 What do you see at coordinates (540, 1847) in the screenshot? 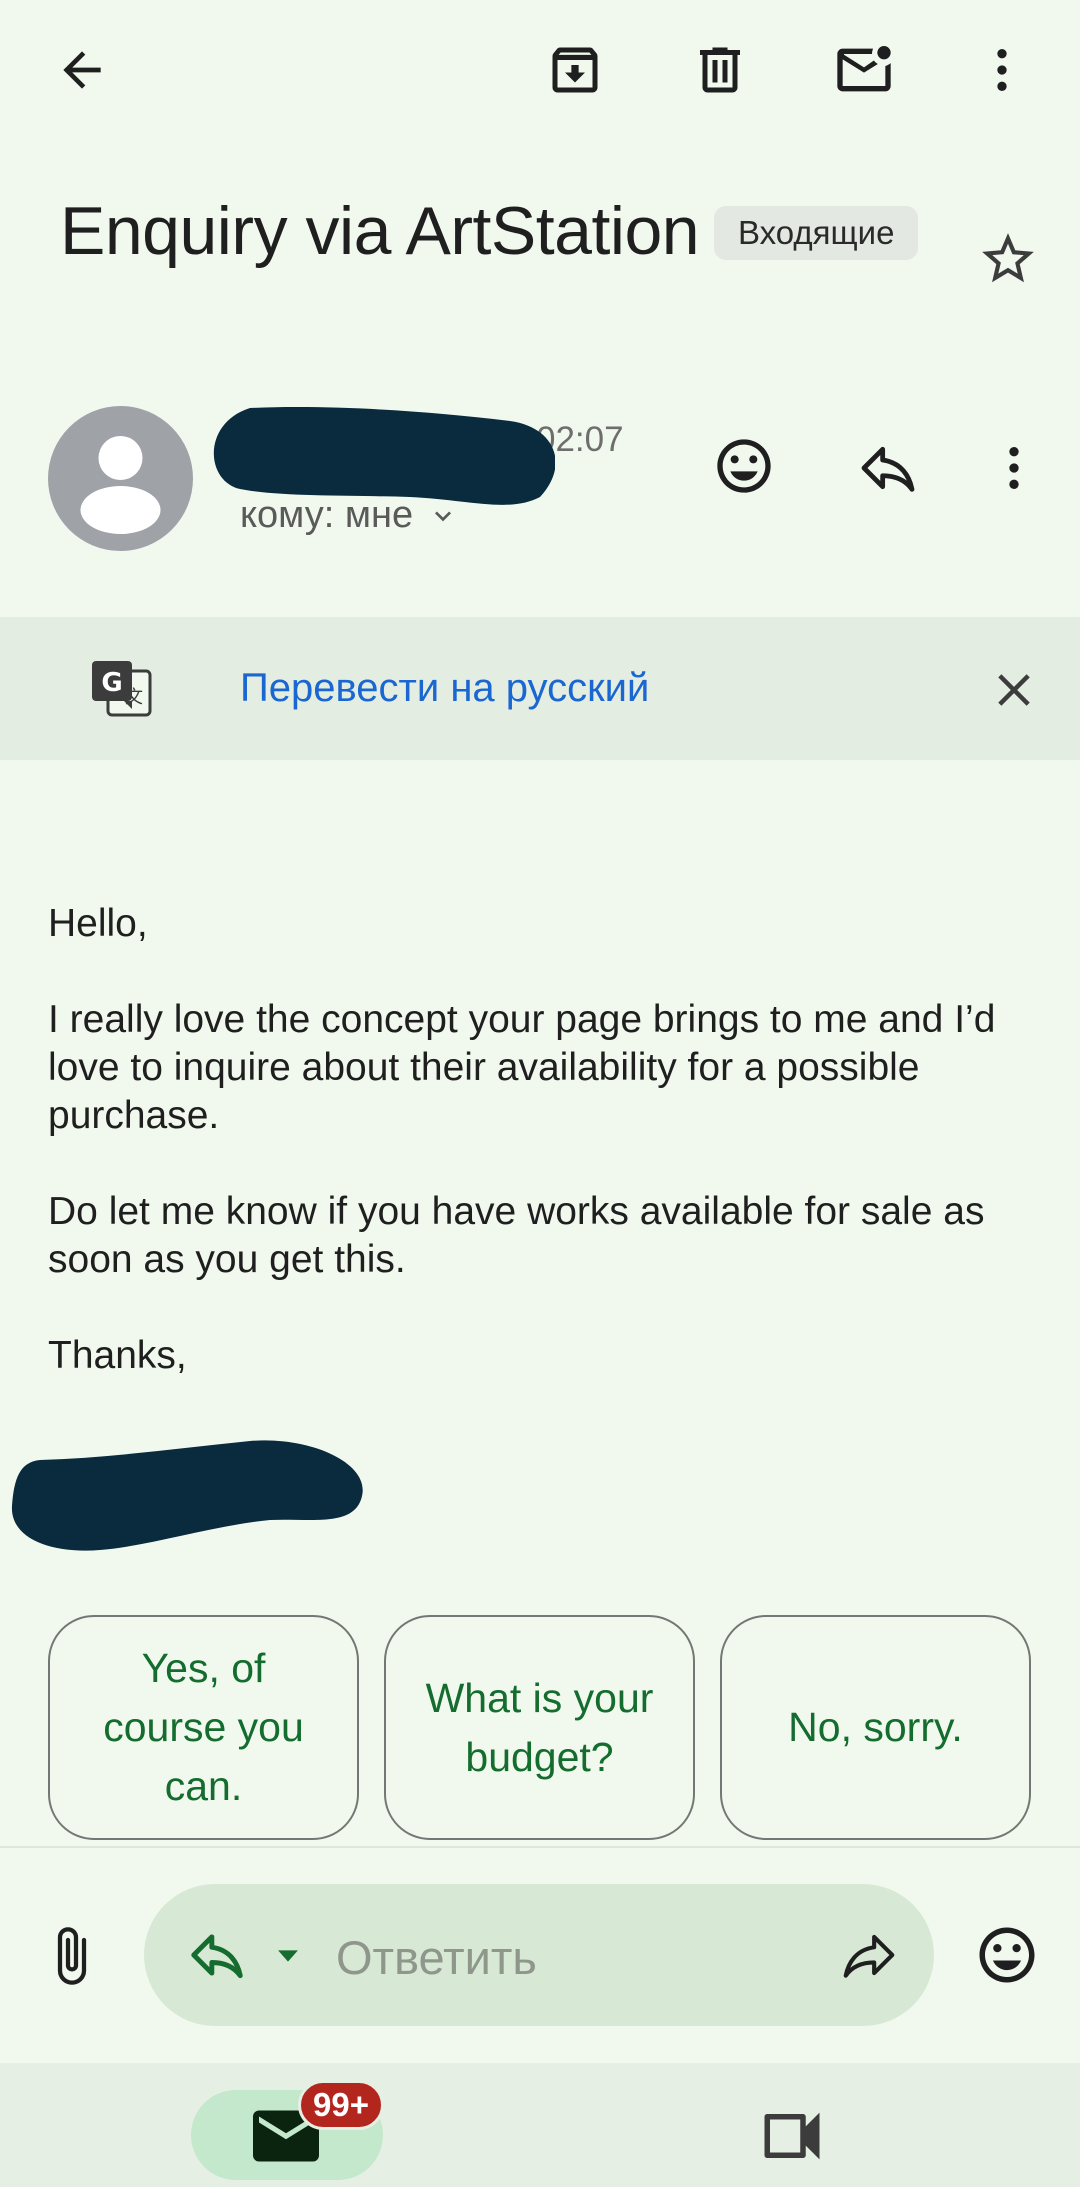
I see `divider` at bounding box center [540, 1847].